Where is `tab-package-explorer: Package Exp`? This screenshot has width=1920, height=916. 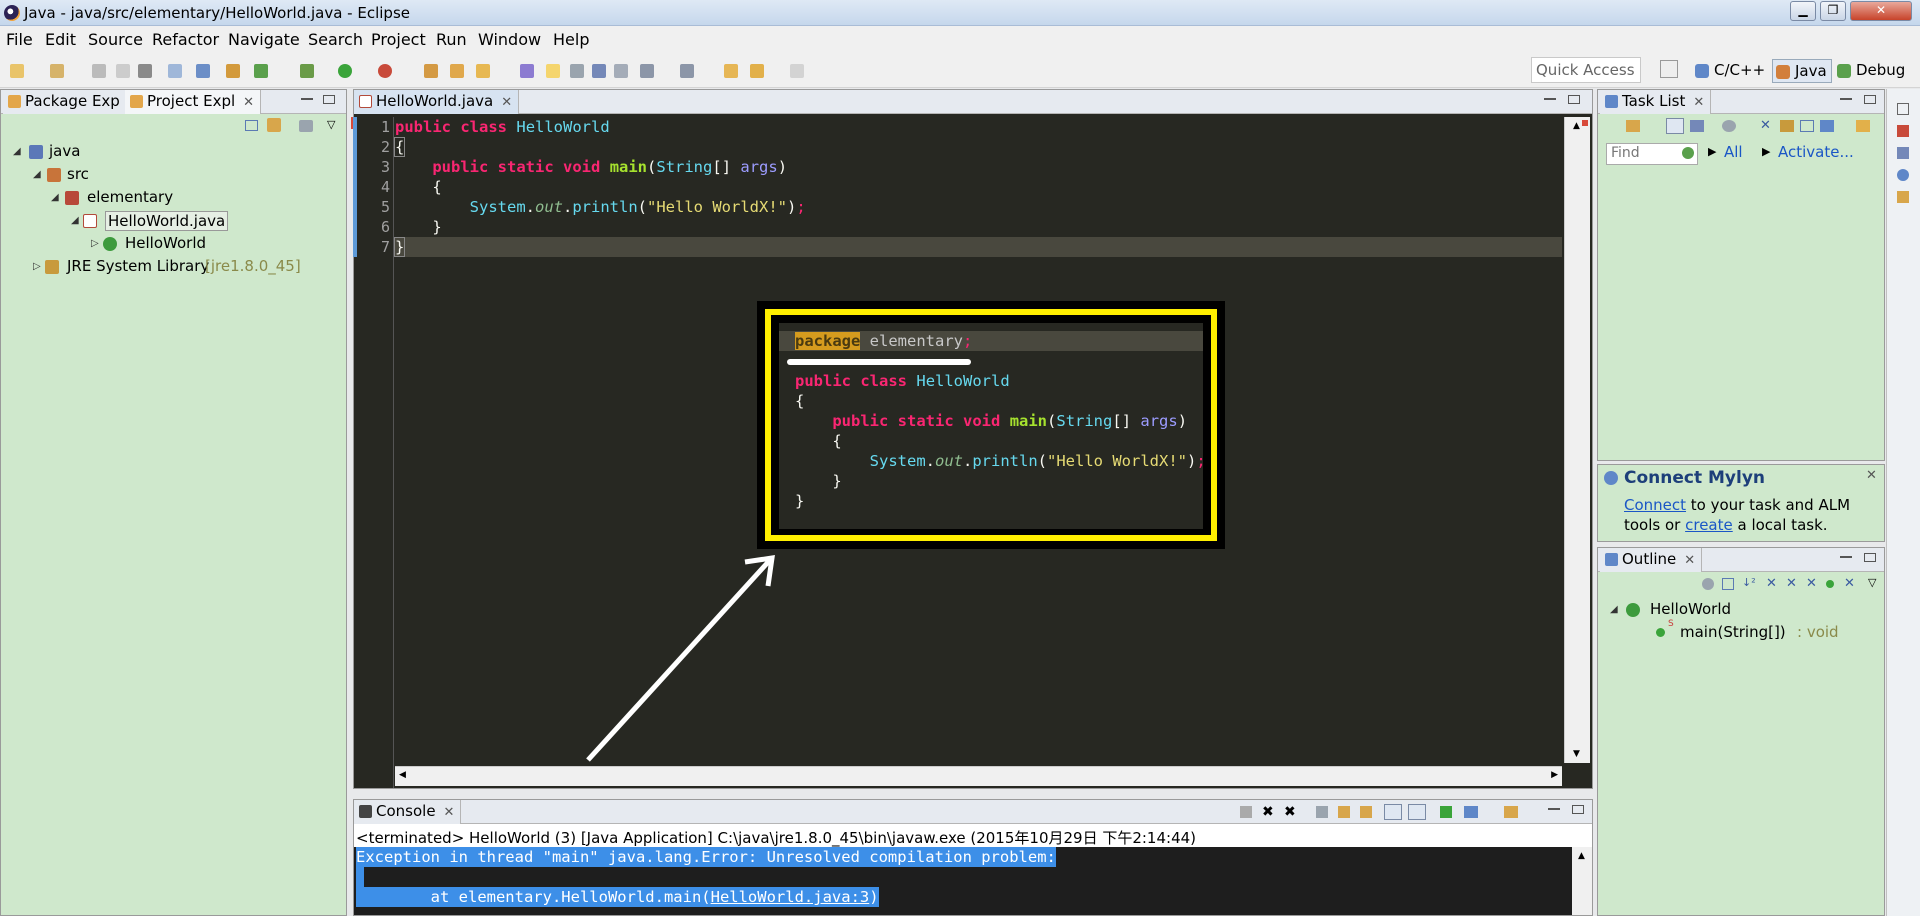
tab-package-explorer: Package Exp is located at coordinates (65, 102).